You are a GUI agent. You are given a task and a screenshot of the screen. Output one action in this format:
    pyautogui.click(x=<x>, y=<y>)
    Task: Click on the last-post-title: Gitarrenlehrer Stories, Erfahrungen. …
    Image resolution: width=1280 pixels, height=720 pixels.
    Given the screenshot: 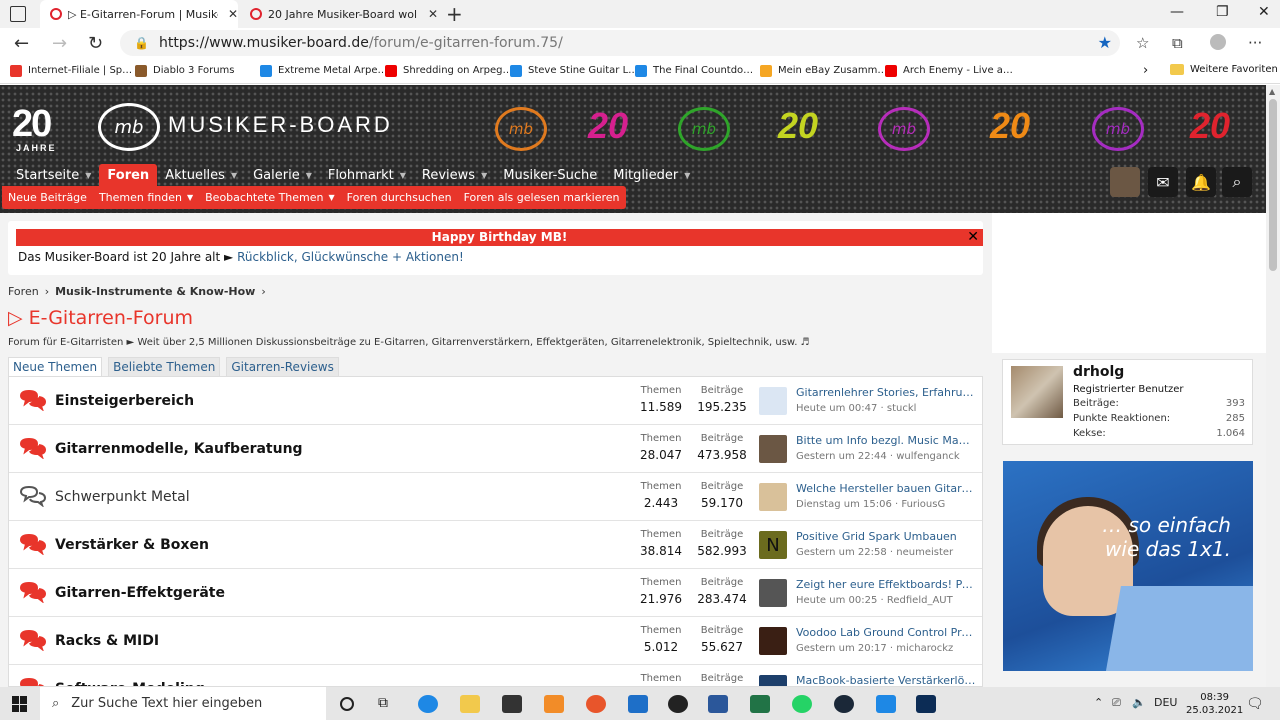 What is the action you would take?
    pyautogui.click(x=886, y=392)
    